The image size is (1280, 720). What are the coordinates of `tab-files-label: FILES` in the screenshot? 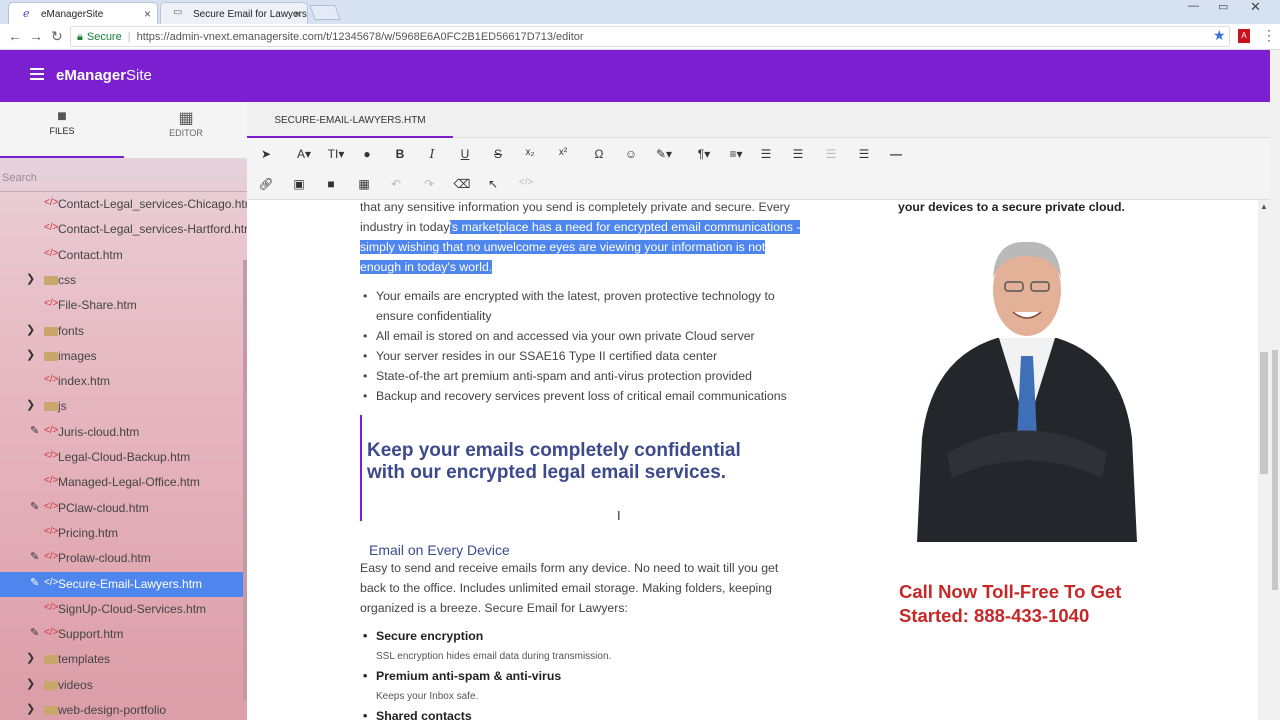 It's located at (62, 131).